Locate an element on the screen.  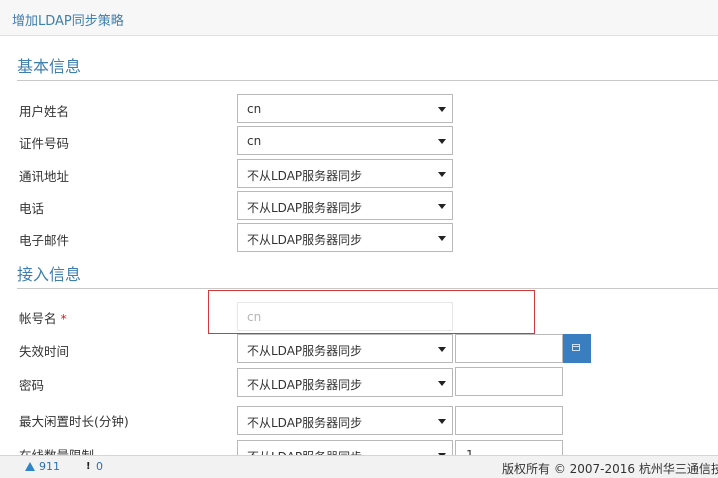
basic-info-section-title: 基本信息 is located at coordinates (49, 66).